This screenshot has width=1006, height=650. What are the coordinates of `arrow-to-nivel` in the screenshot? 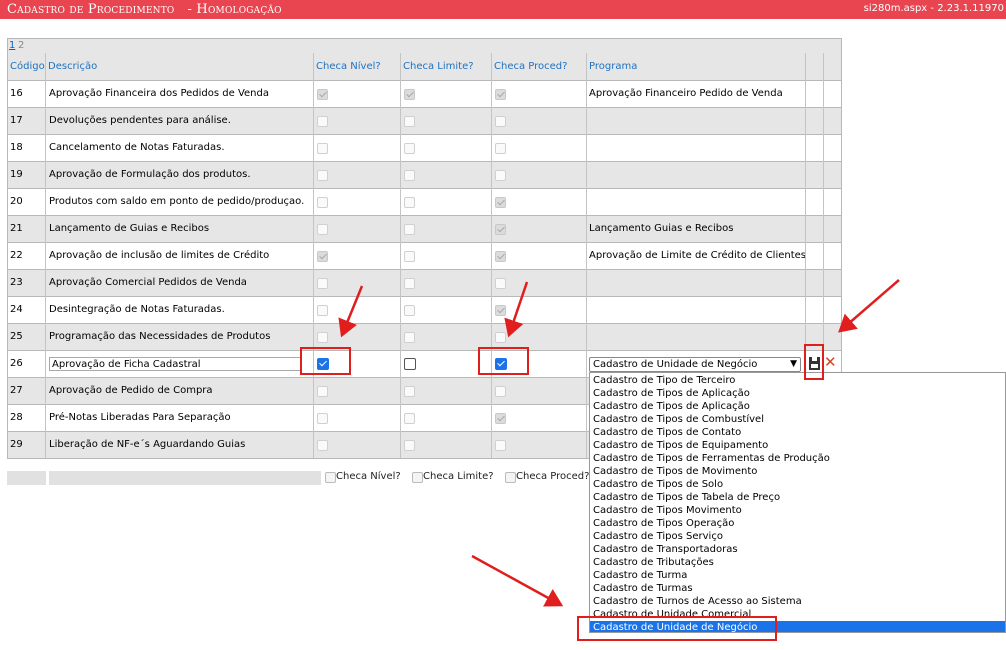 It's located at (351, 311).